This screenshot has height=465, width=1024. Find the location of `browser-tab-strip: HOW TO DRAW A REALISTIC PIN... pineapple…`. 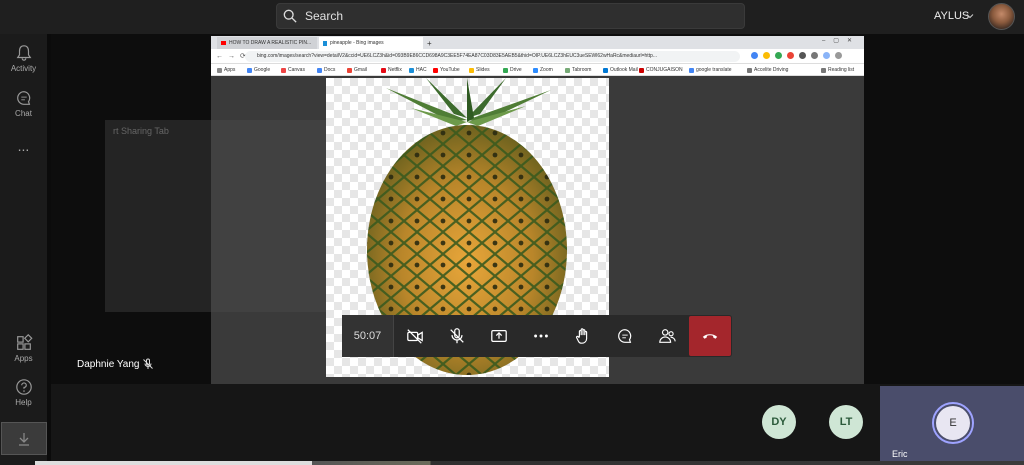

browser-tab-strip: HOW TO DRAW A REALISTIC PIN... pineapple… is located at coordinates (537, 42).